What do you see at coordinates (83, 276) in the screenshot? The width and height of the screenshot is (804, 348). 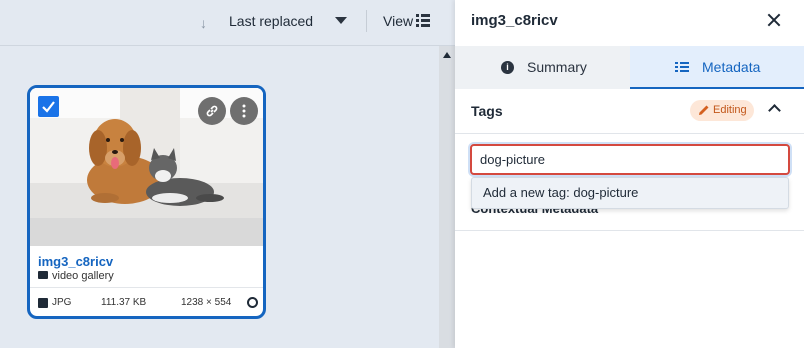 I see `folder-name: video gallery` at bounding box center [83, 276].